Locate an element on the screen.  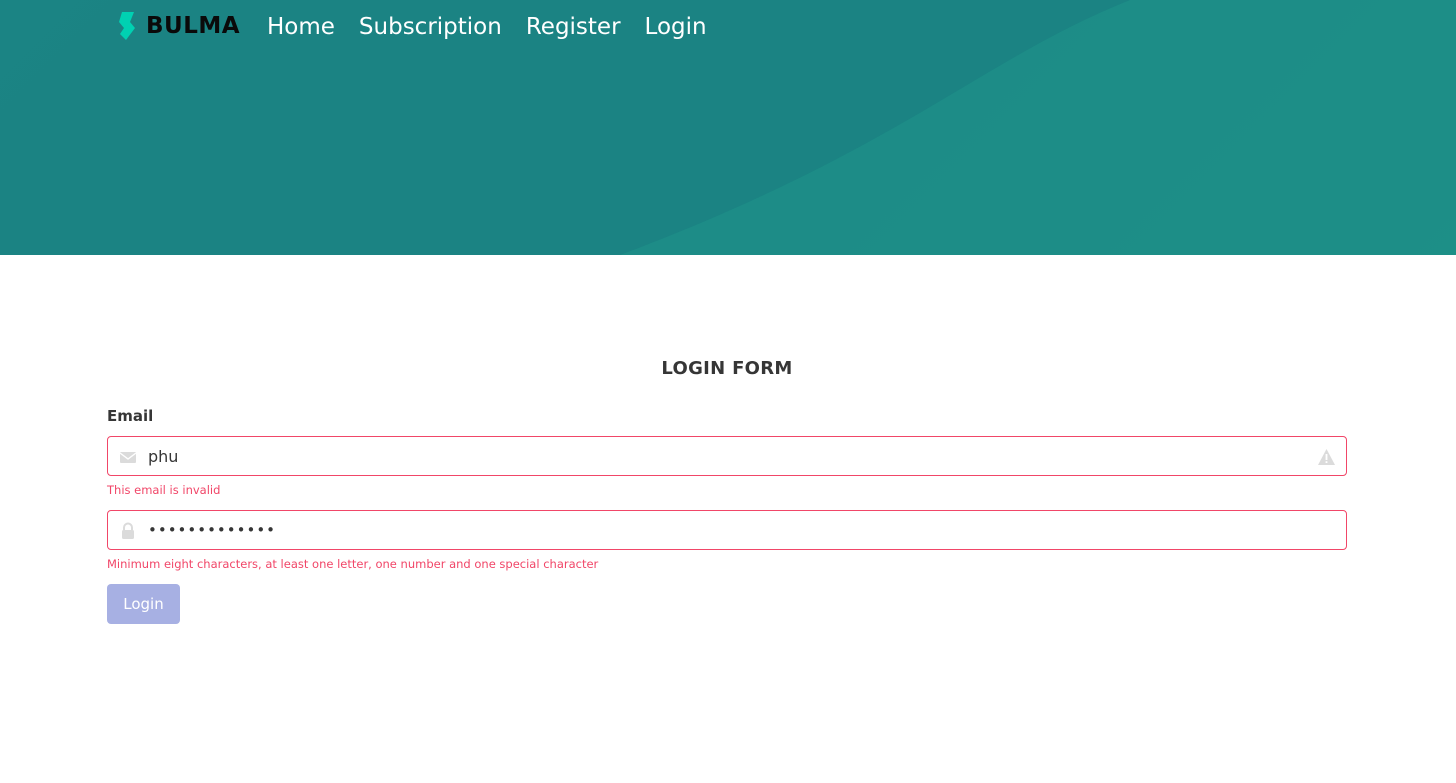
warning-icon is located at coordinates (1326, 457).